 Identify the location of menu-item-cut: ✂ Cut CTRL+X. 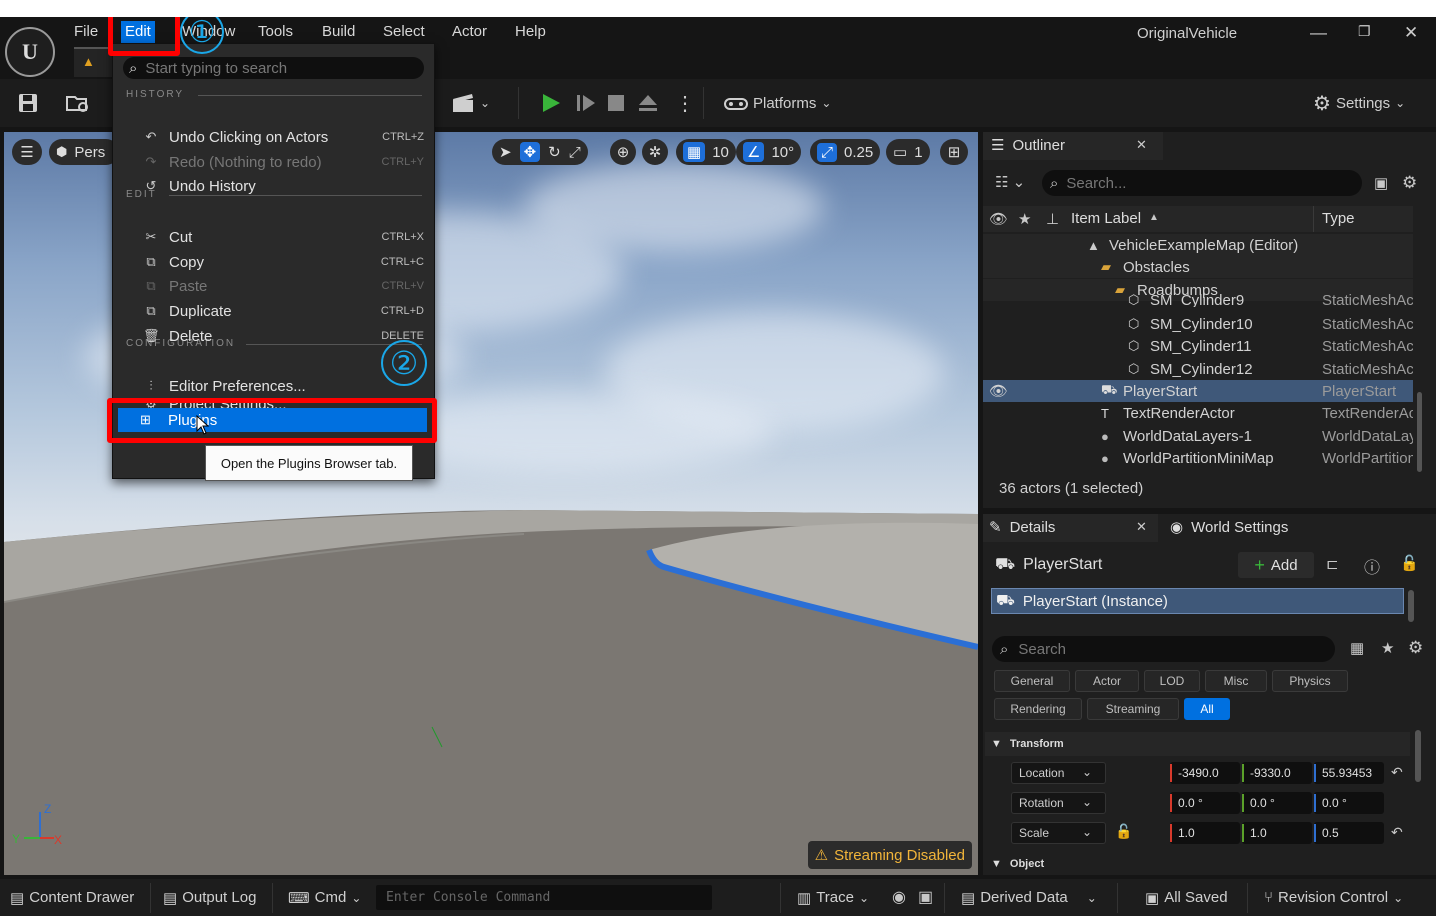
(273, 237).